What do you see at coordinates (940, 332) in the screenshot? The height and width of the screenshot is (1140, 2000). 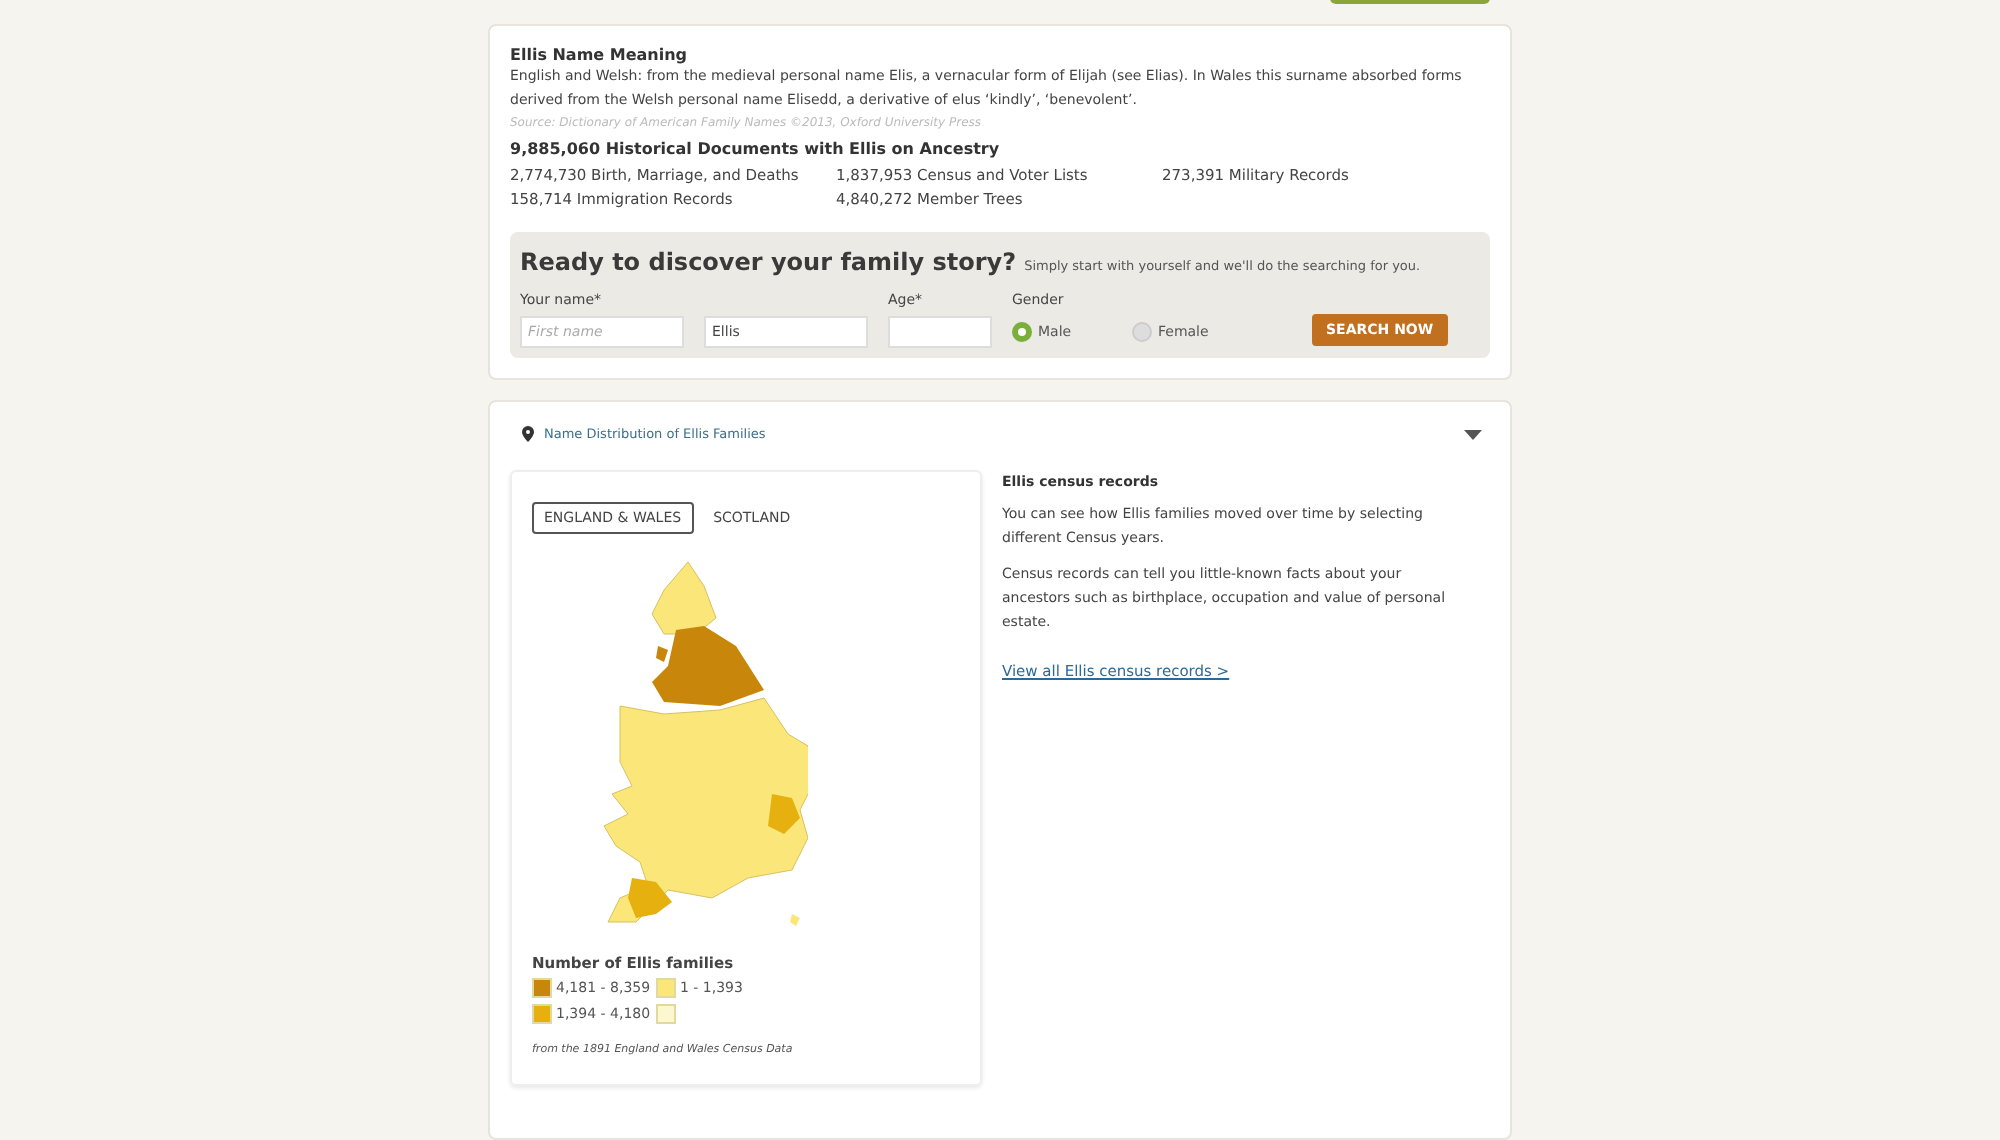 I see `age-field` at bounding box center [940, 332].